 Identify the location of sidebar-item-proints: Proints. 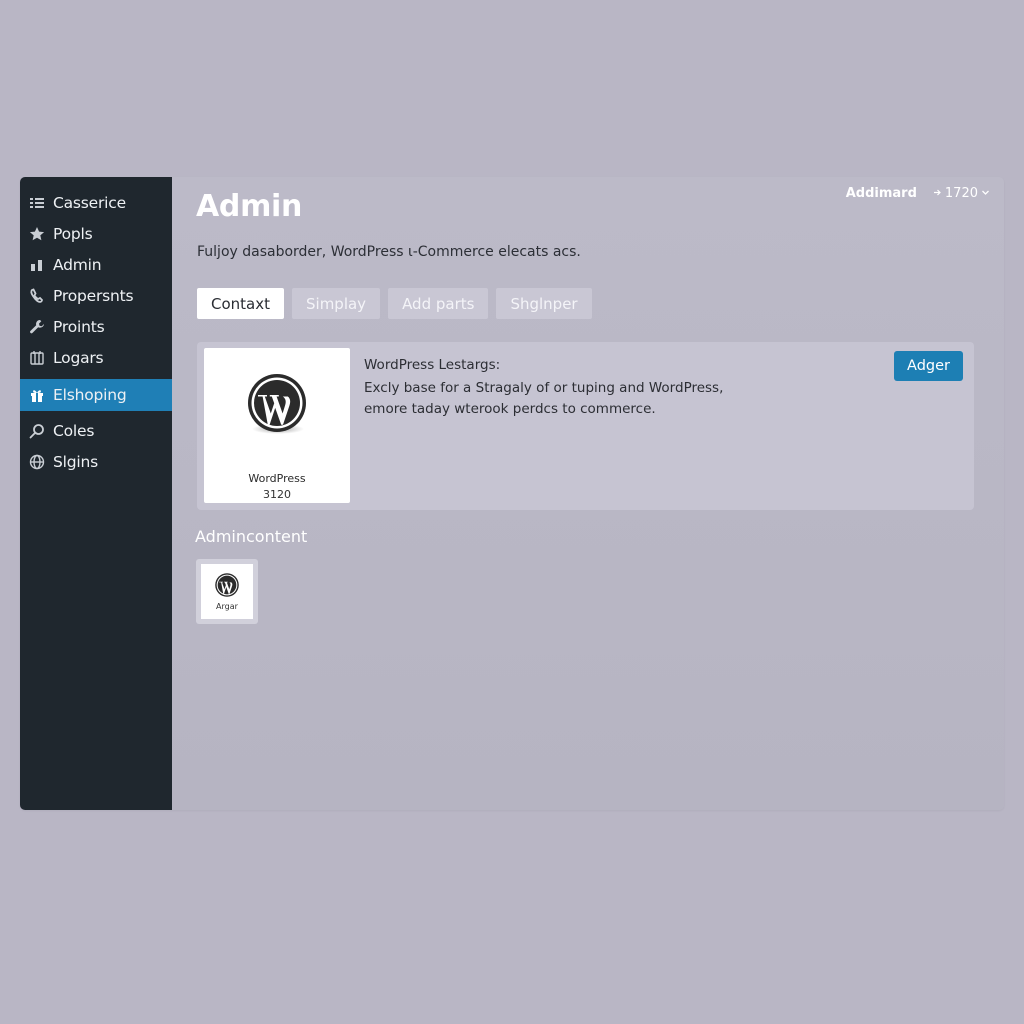
(96, 326).